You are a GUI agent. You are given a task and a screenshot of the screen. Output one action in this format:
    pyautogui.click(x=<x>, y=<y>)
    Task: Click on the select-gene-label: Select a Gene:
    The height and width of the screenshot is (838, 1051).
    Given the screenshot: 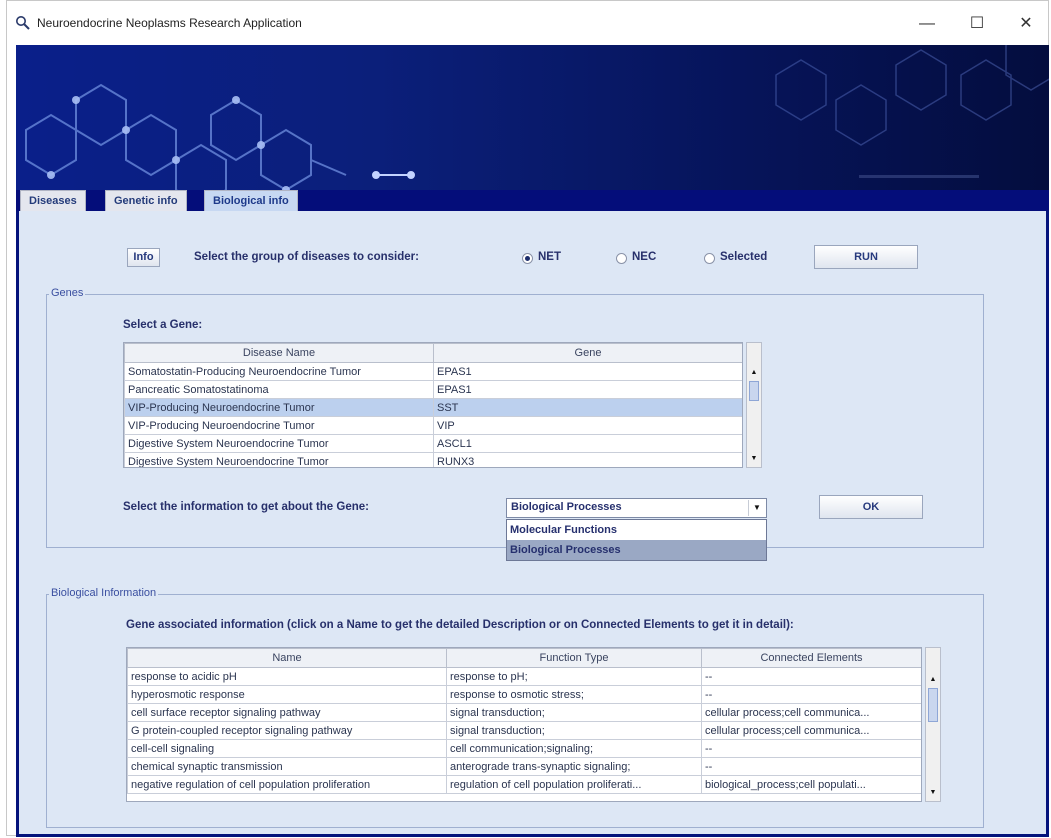 What is the action you would take?
    pyautogui.click(x=163, y=325)
    